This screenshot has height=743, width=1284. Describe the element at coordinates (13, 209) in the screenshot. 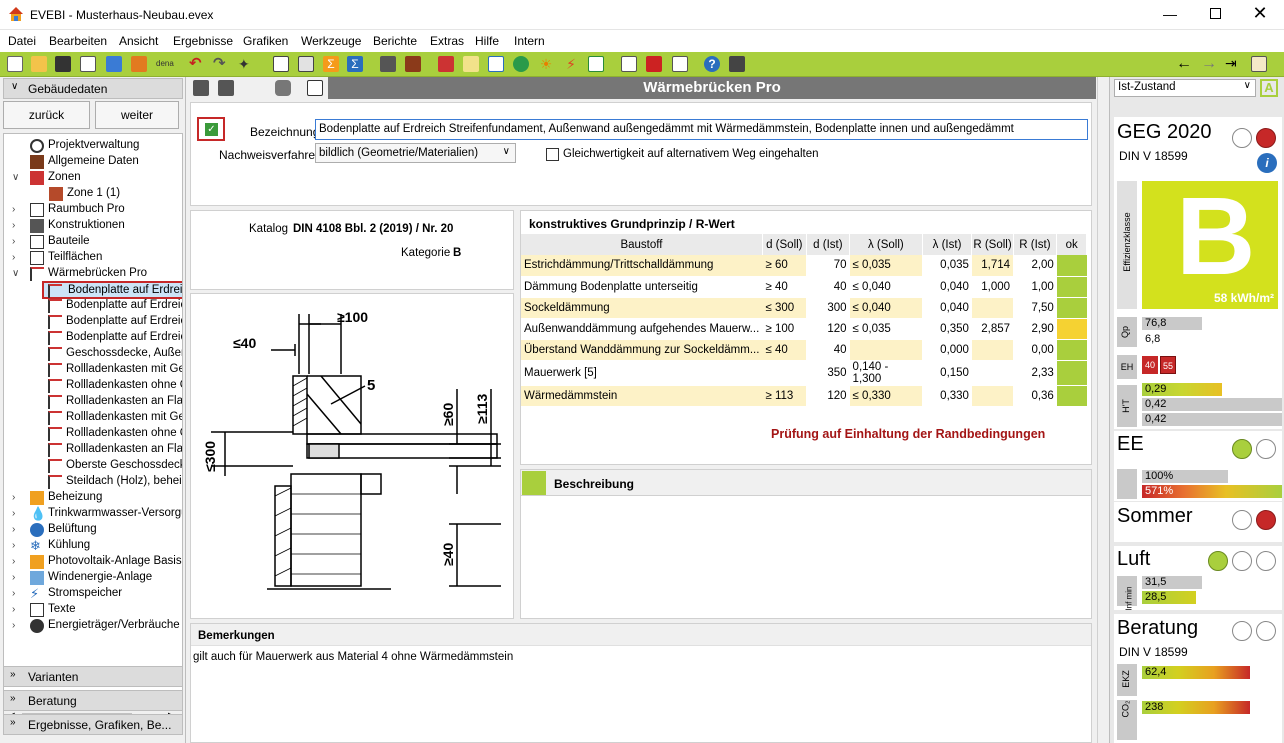

I see `expand-raumbuch: ›` at that location.